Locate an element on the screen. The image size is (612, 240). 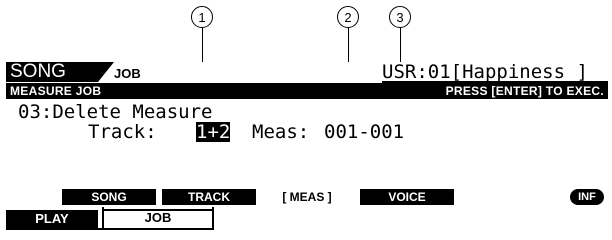
sub-mode-label: JOB is located at coordinates (127, 73).